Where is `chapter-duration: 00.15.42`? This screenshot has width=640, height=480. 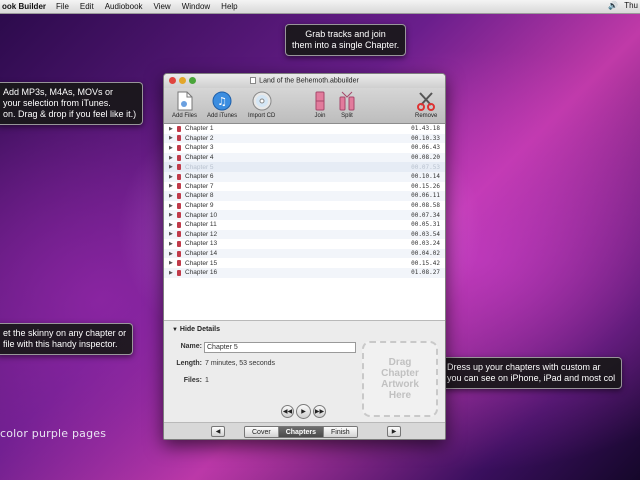 chapter-duration: 00.15.42 is located at coordinates (425, 263).